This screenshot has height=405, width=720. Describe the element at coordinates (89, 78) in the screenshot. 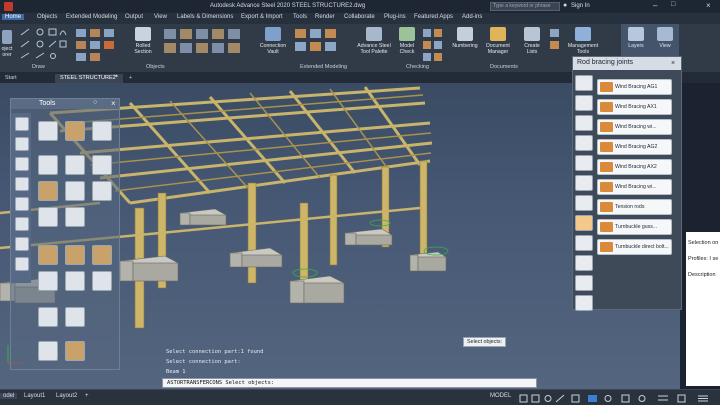

I see `tab-steel-structure2: STEEL STRUCTURE2*` at that location.